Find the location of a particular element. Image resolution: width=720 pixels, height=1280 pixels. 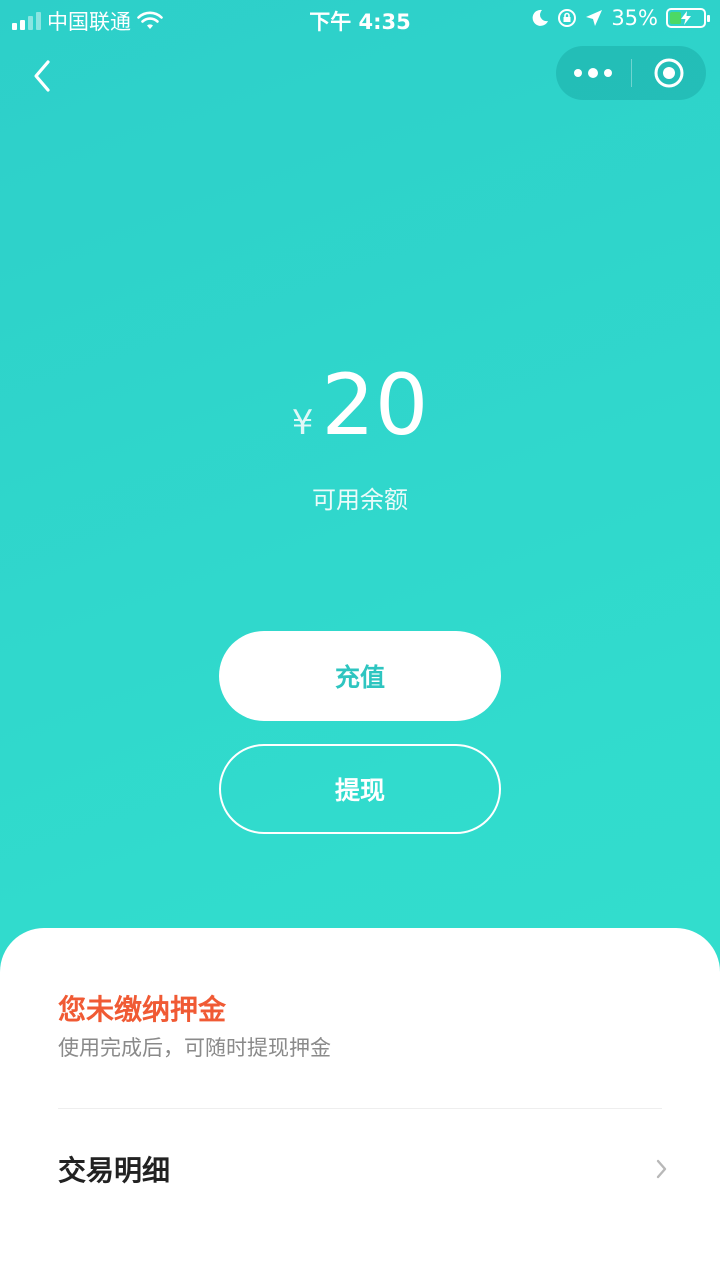

back-button is located at coordinates (44, 76).